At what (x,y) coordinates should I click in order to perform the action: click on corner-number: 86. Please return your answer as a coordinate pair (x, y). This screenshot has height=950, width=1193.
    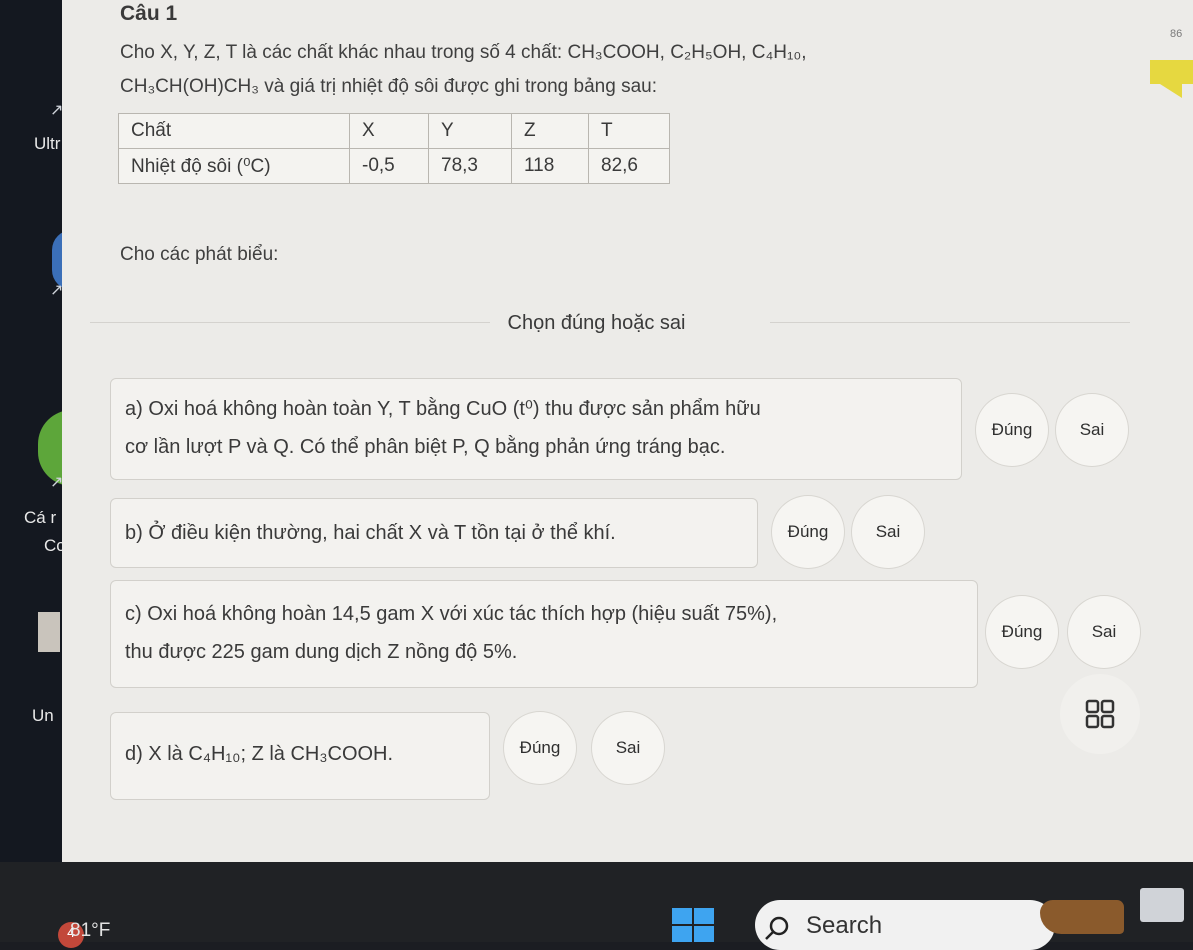
    Looking at the image, I should click on (1176, 34).